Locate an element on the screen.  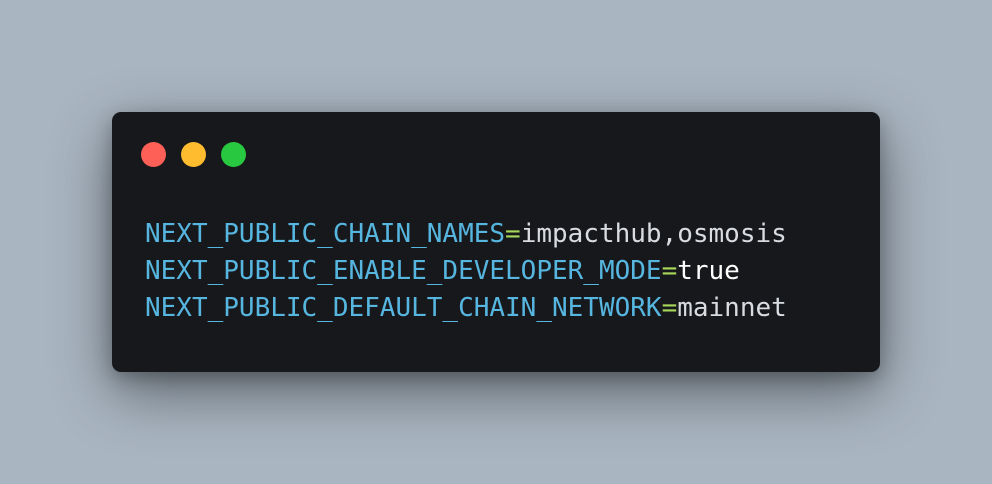
env-value: impacthub,osmosis is located at coordinates (653, 234).